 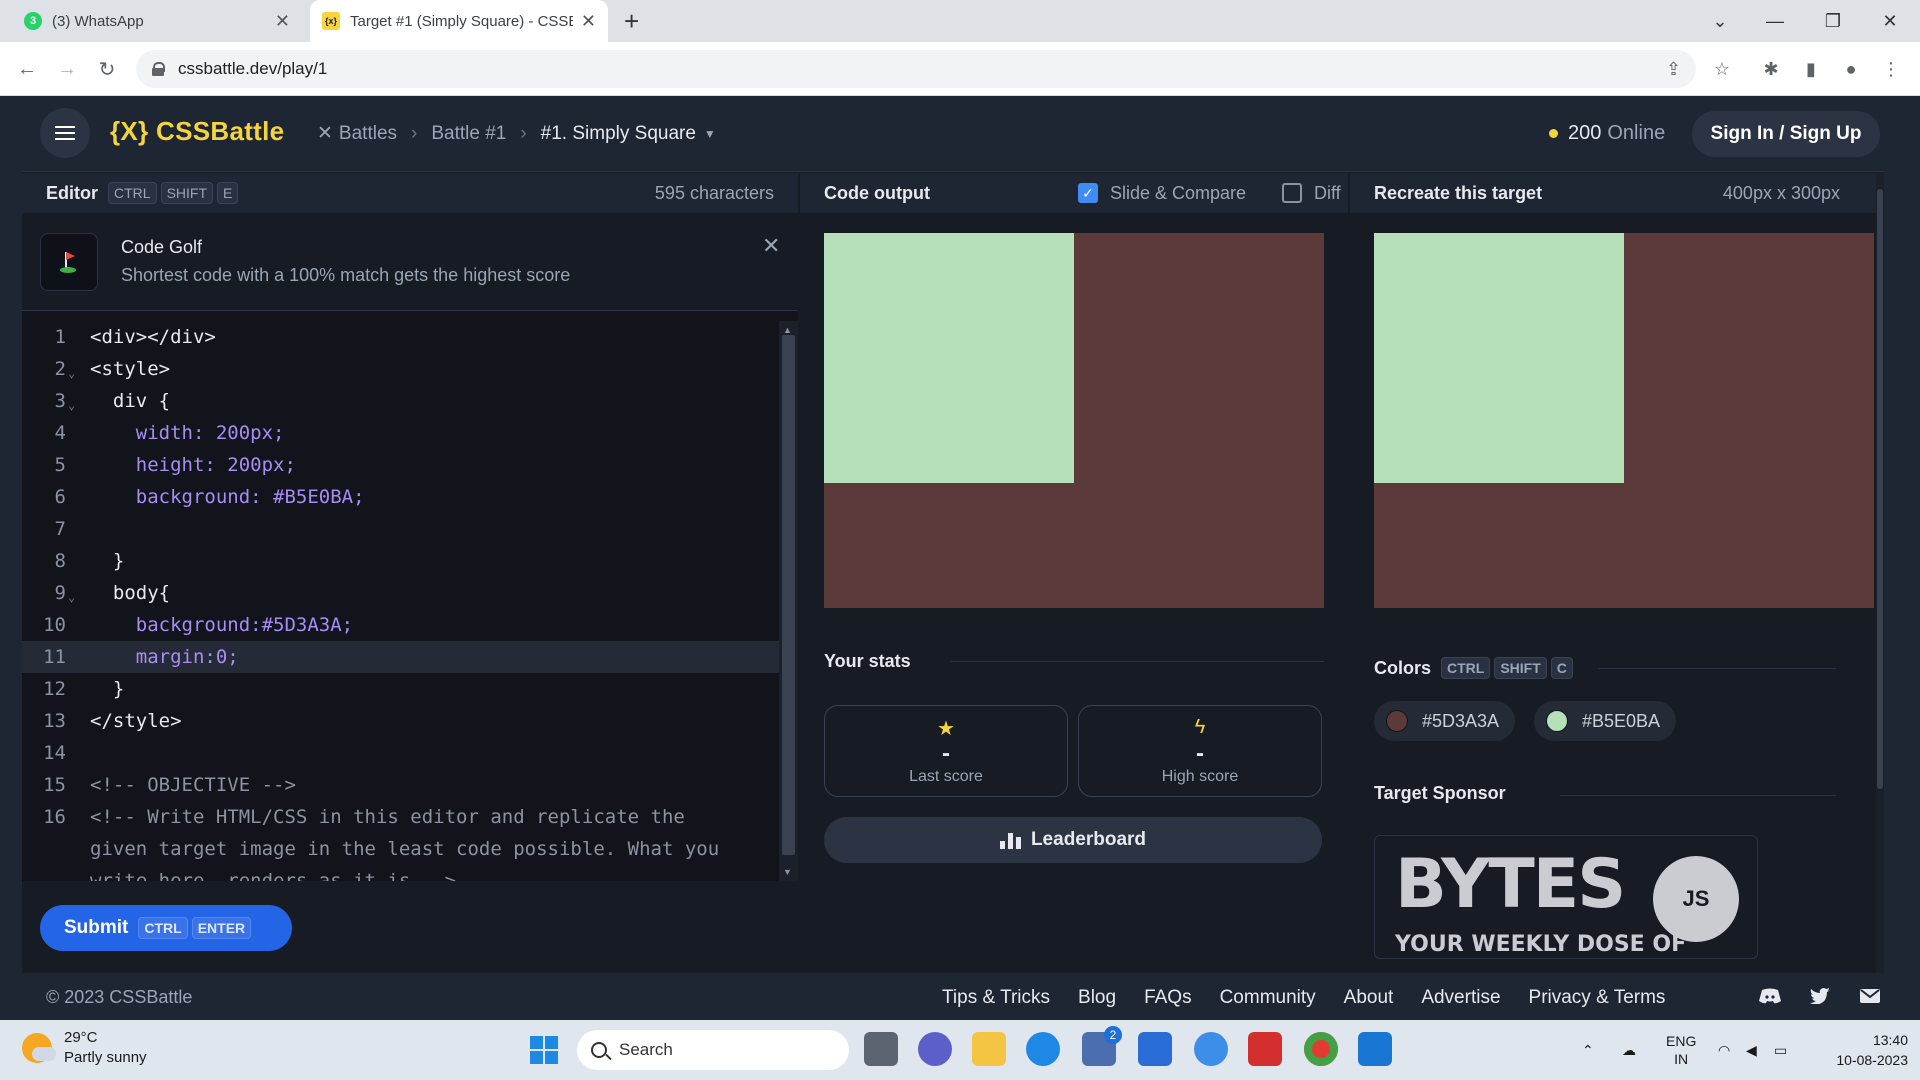 What do you see at coordinates (1155, 1049) in the screenshot?
I see `myhp-icon` at bounding box center [1155, 1049].